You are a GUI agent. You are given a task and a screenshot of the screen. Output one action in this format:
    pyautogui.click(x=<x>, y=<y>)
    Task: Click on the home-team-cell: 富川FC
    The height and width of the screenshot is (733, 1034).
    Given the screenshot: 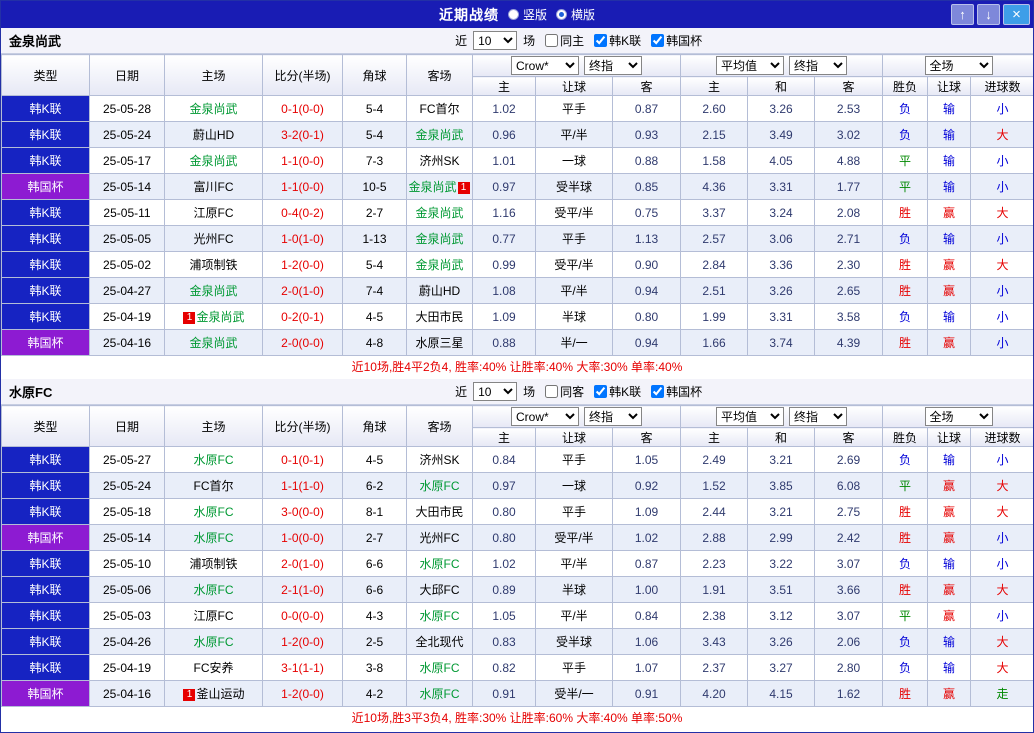 What is the action you would take?
    pyautogui.click(x=213, y=186)
    